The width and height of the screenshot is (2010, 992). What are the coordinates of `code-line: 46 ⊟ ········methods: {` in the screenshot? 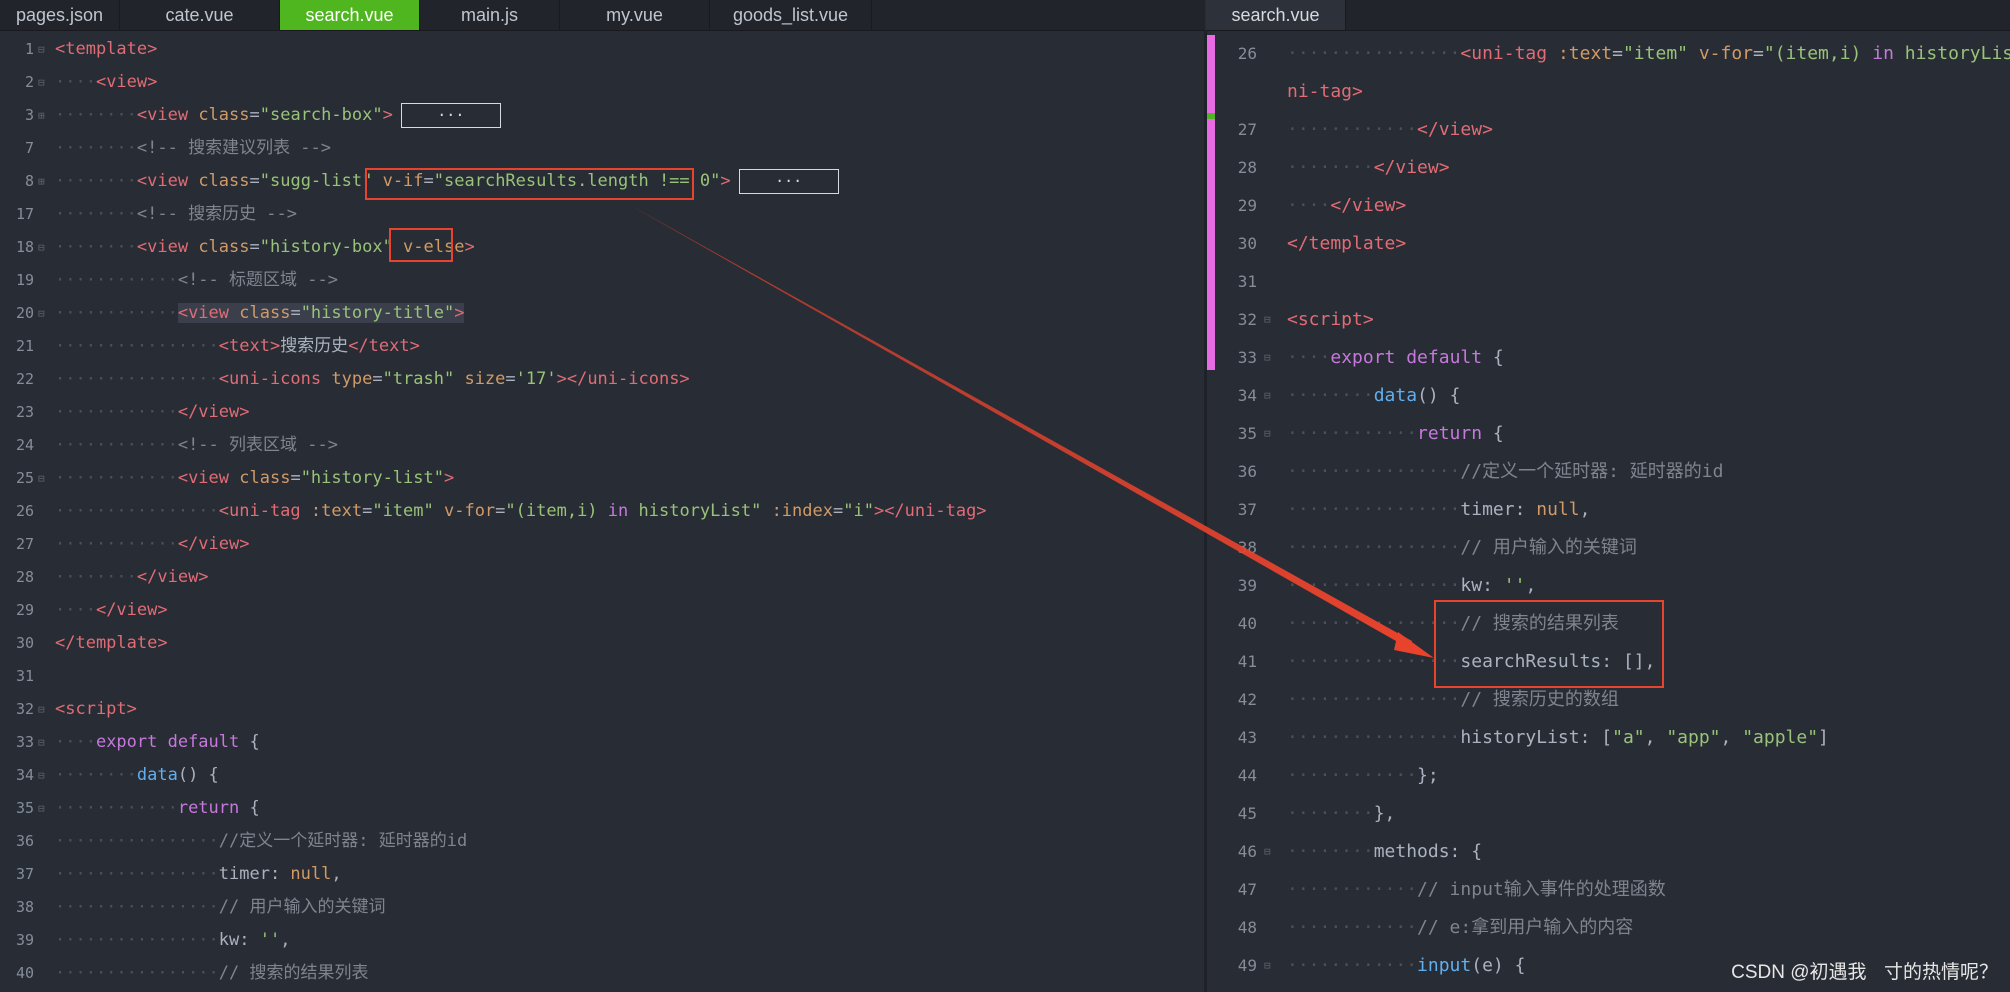 It's located at (1608, 852).